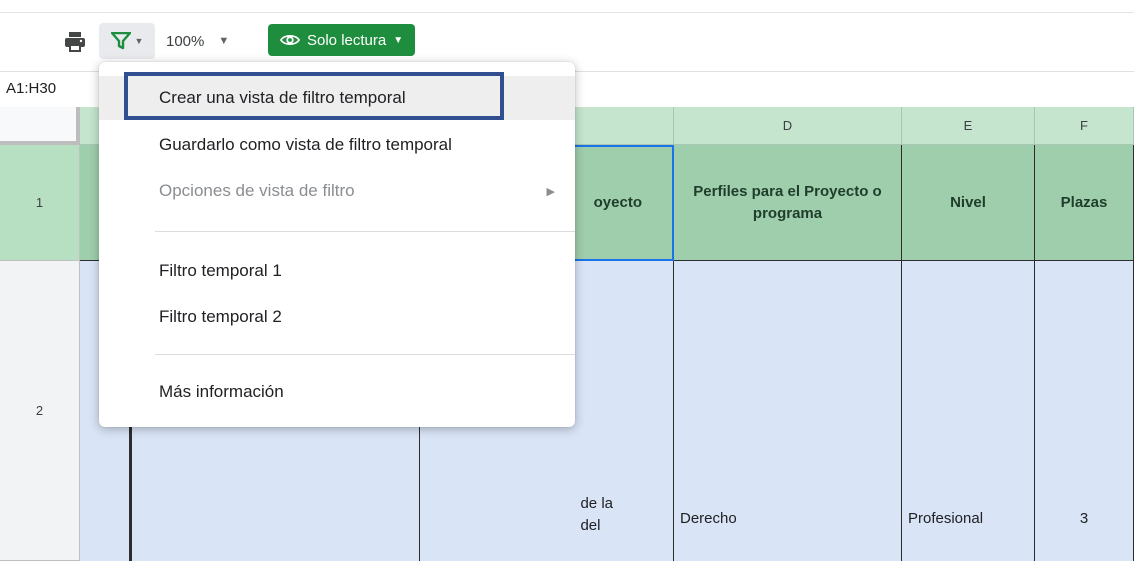 Image resolution: width=1134 pixels, height=561 pixels. What do you see at coordinates (347, 40) in the screenshot?
I see `readonly-label: Solo lectura` at bounding box center [347, 40].